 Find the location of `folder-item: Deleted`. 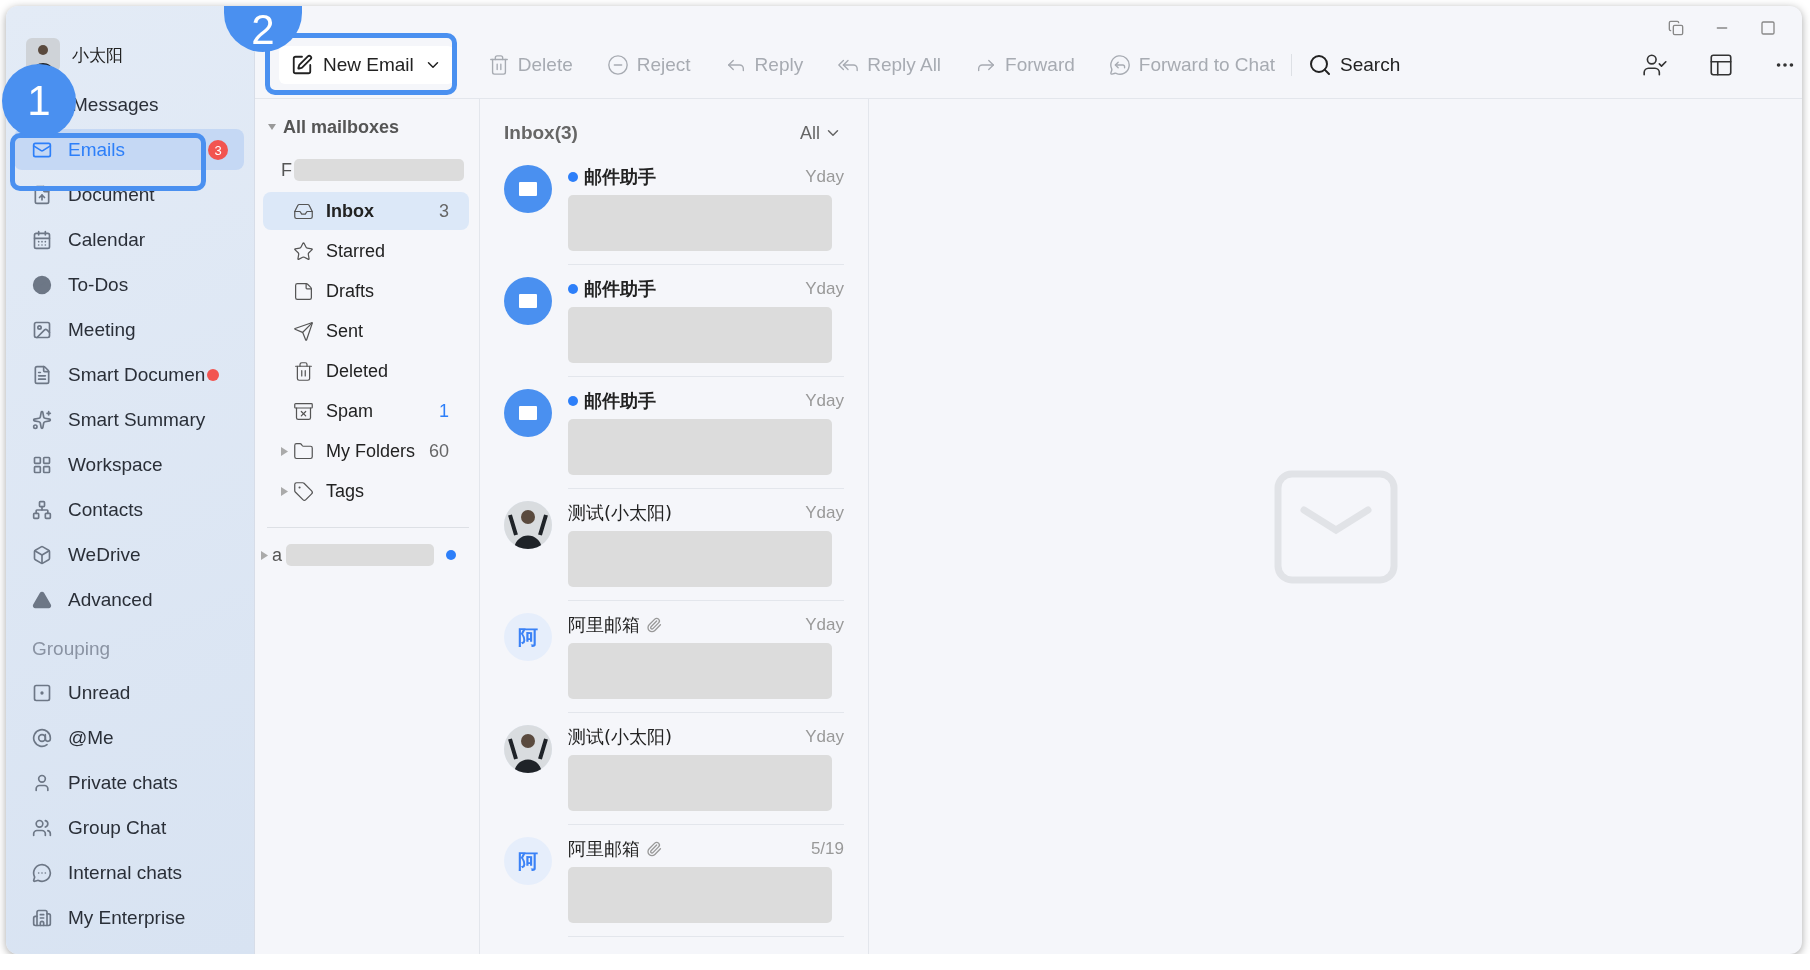

folder-item: Deleted is located at coordinates (366, 371).